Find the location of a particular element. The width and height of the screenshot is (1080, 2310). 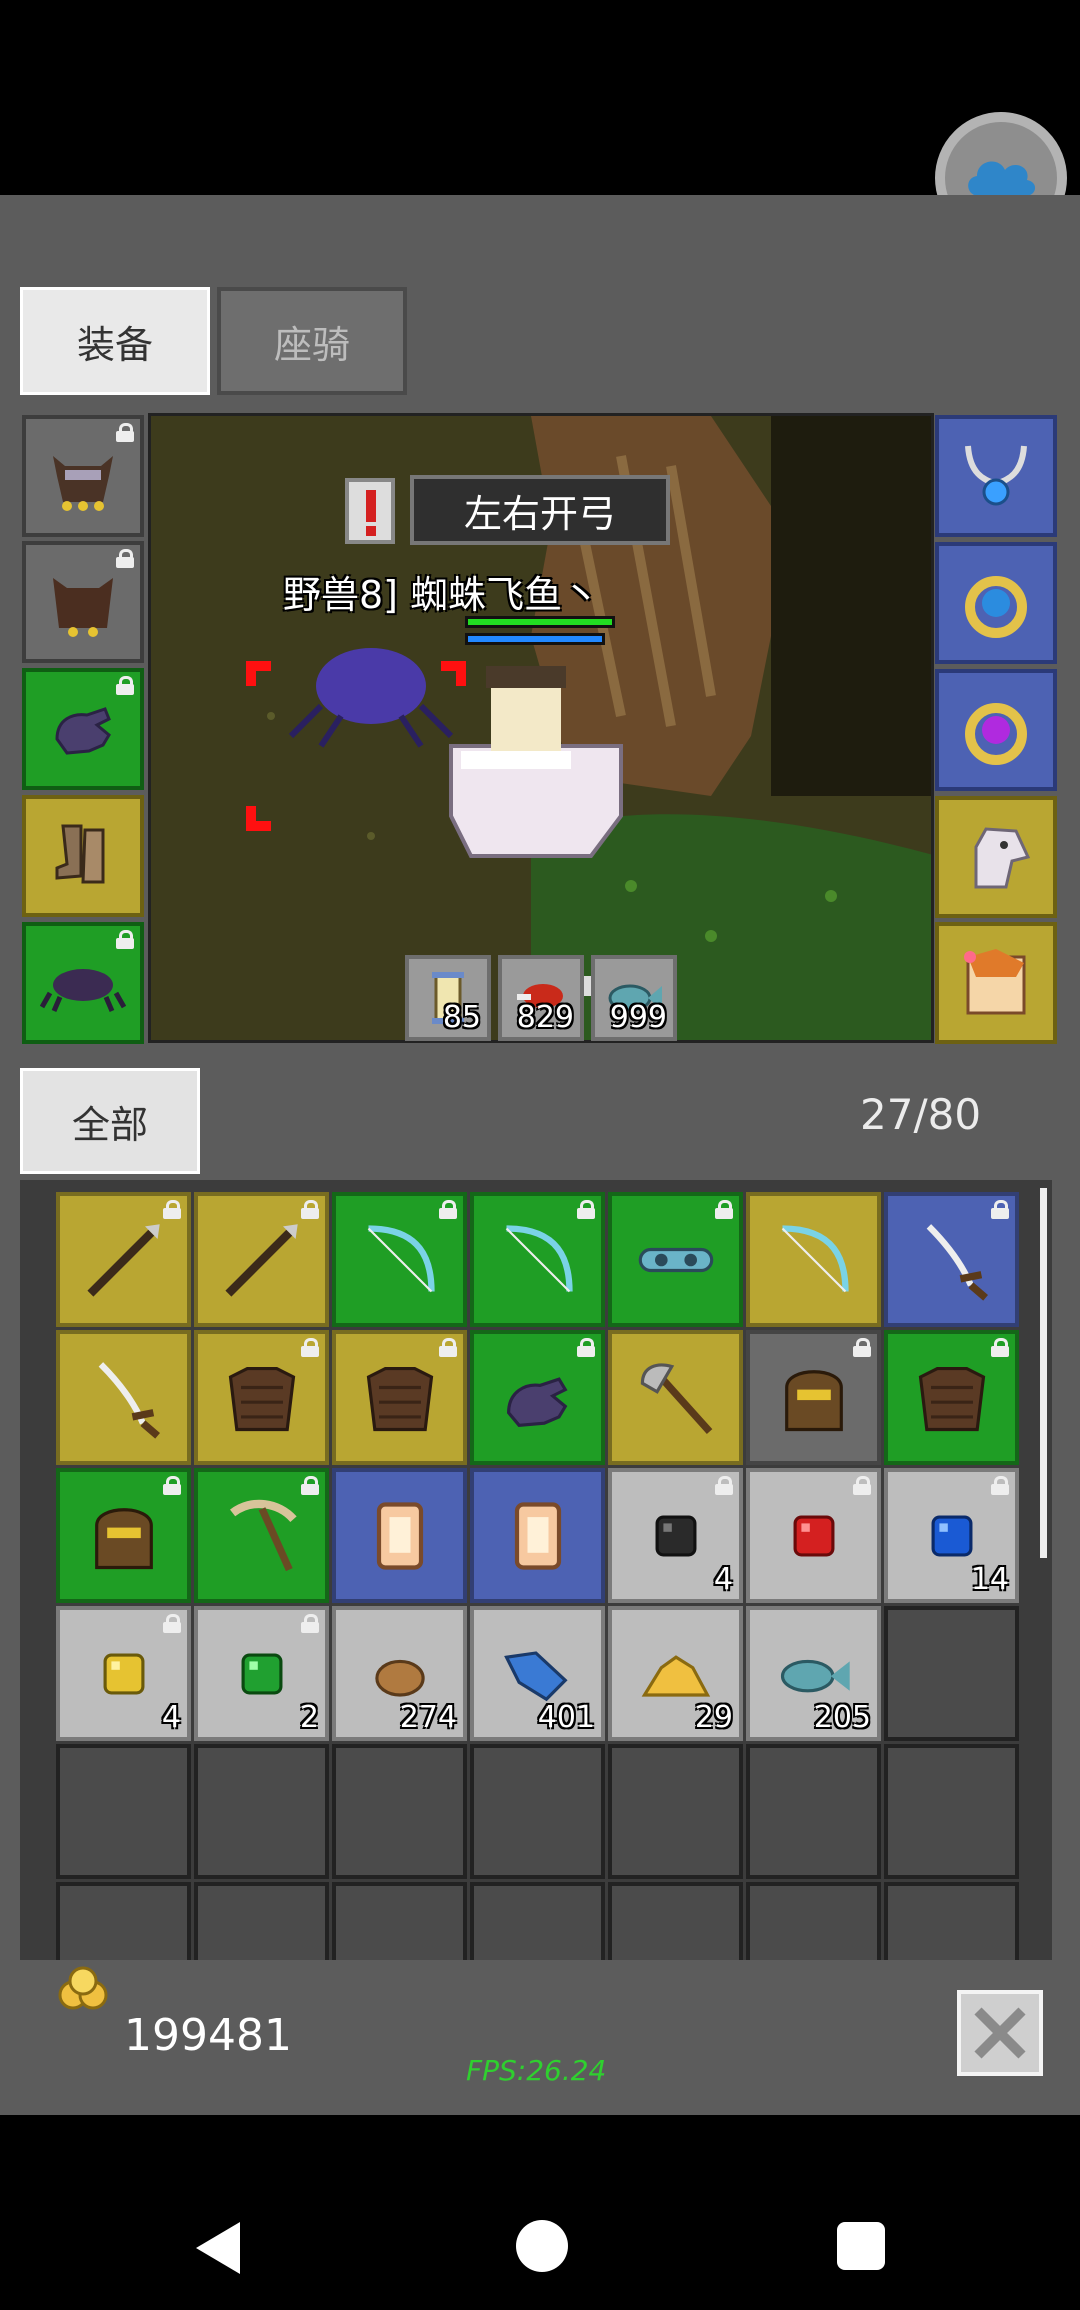

horned-armor-icon is located at coordinates (83, 607).